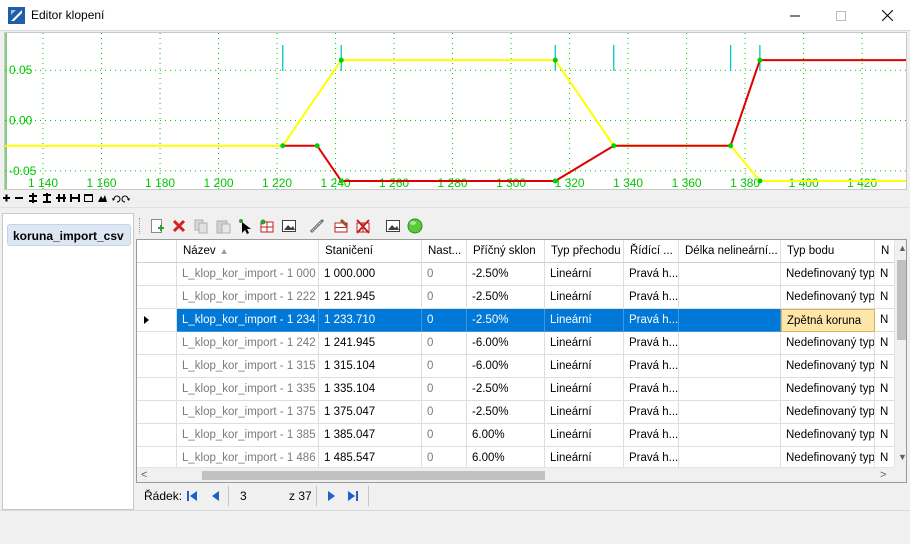  Describe the element at coordinates (455, 209) in the screenshot. I see `panel-splitter` at that location.